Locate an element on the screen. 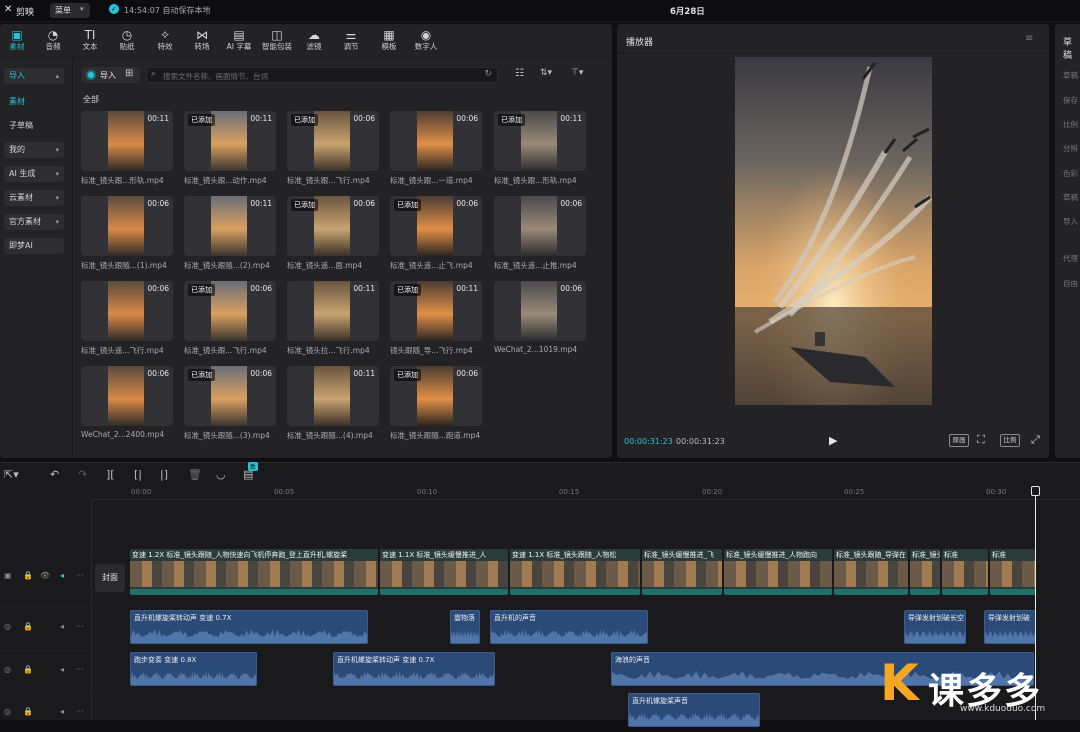 The height and width of the screenshot is (732, 1080). cover-button: 封面 is located at coordinates (110, 578).